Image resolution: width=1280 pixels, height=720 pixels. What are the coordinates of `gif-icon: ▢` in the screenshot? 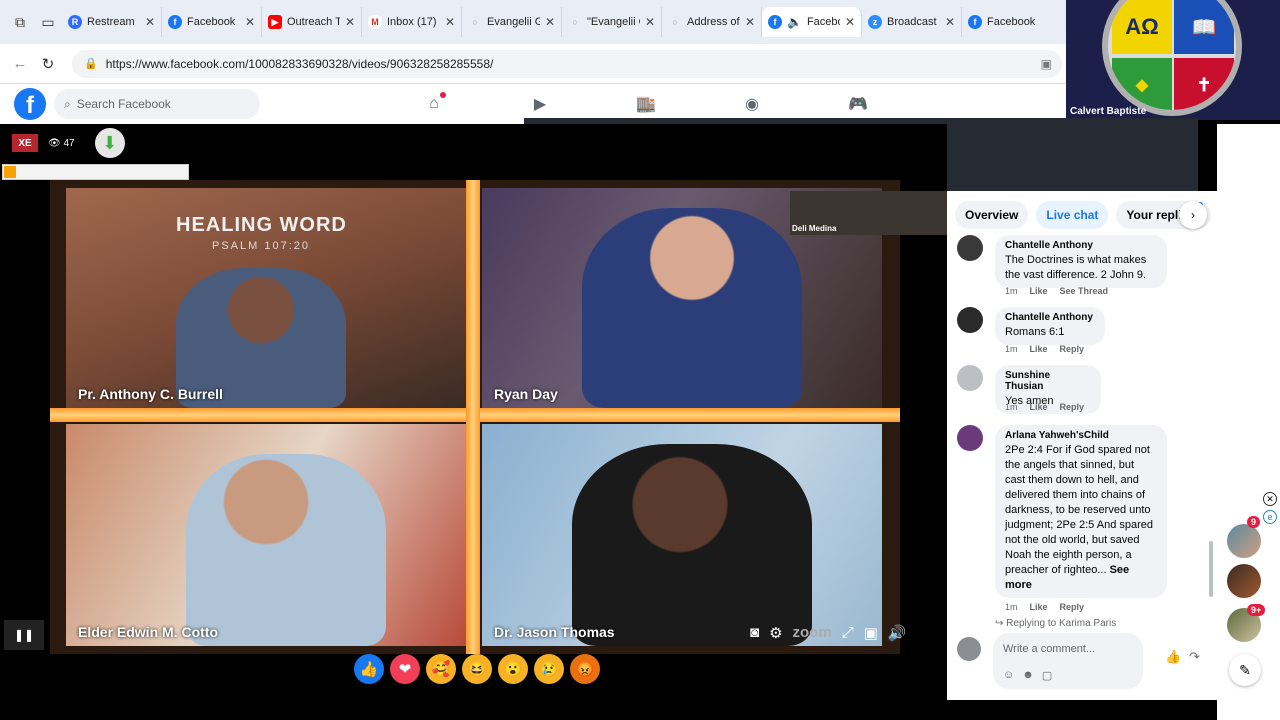 It's located at (1047, 675).